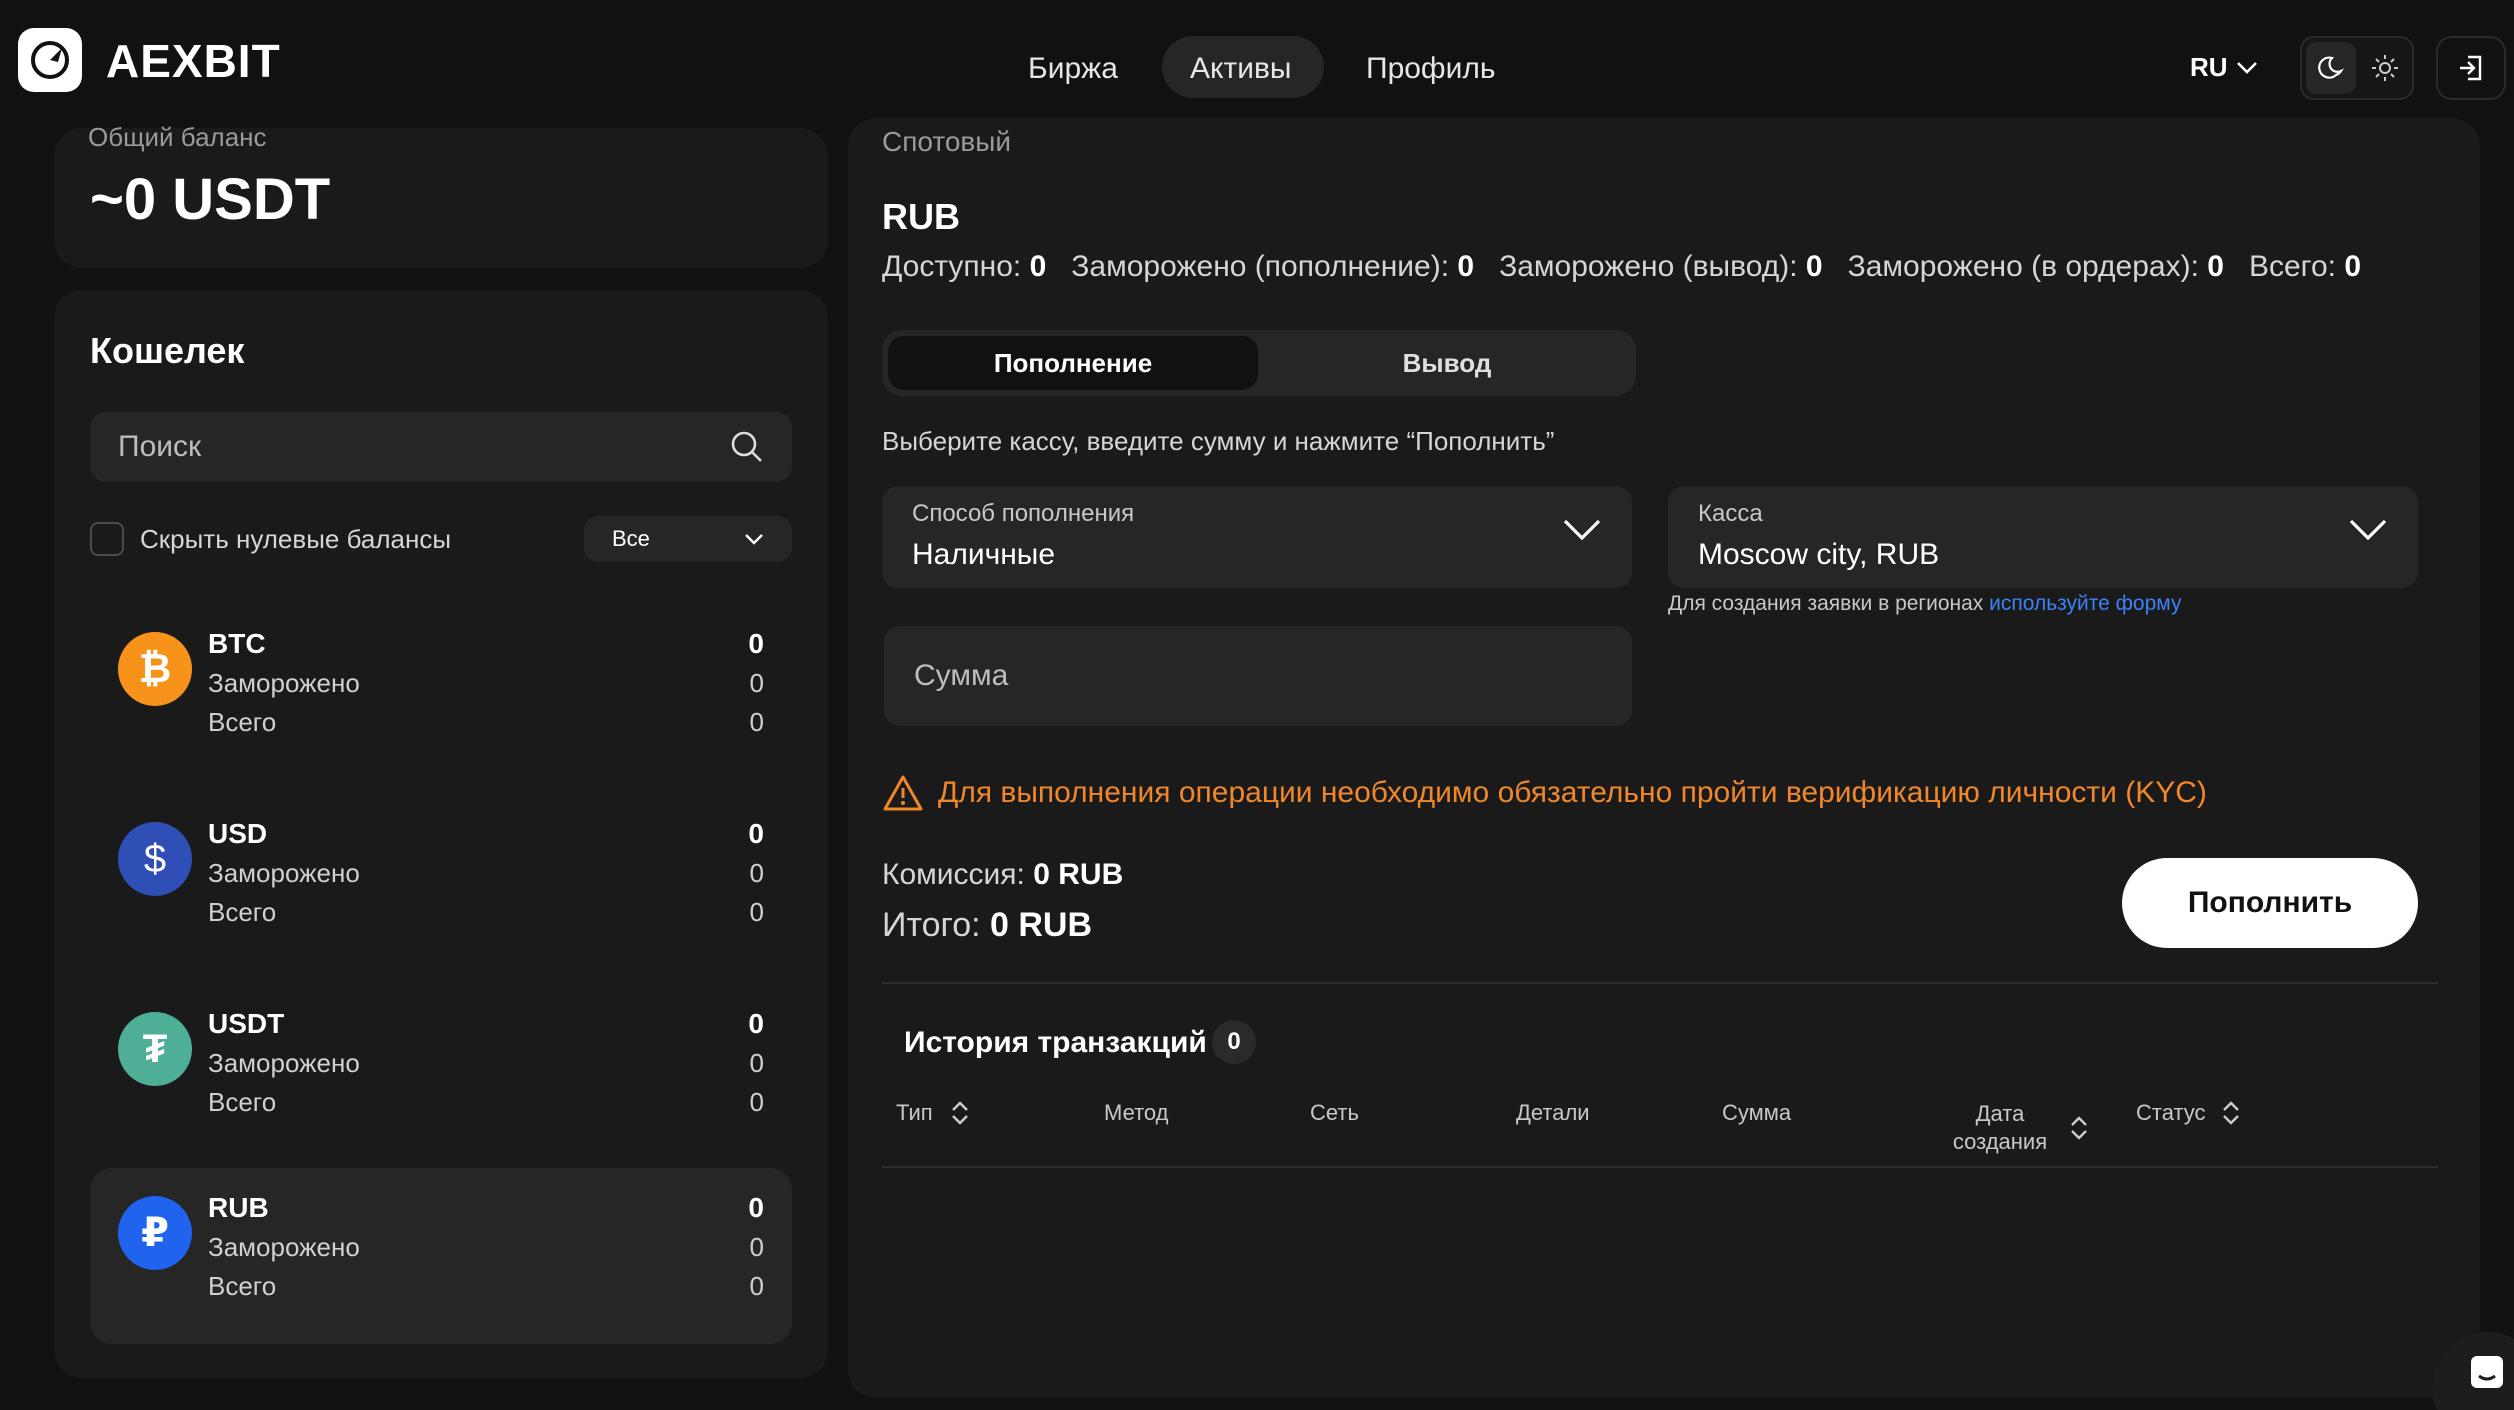 The height and width of the screenshot is (1410, 2514). I want to click on fee-label: Комиссия:, so click(953, 874).